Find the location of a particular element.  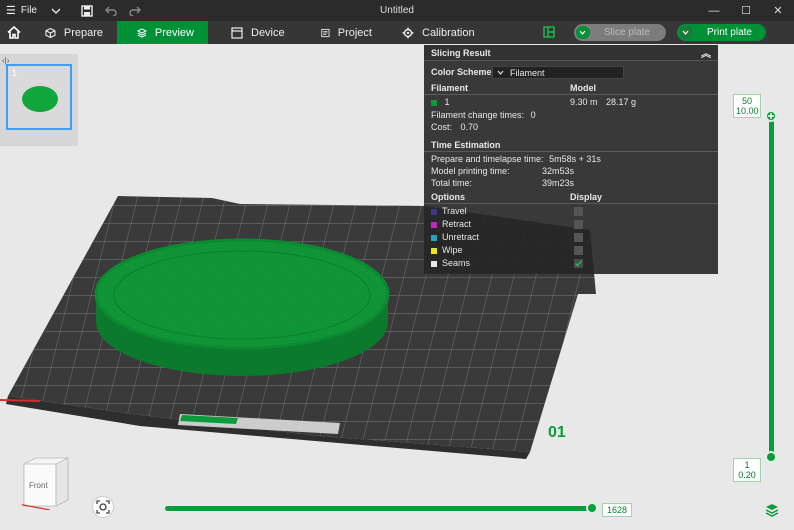

save-icon is located at coordinates (87, 10).